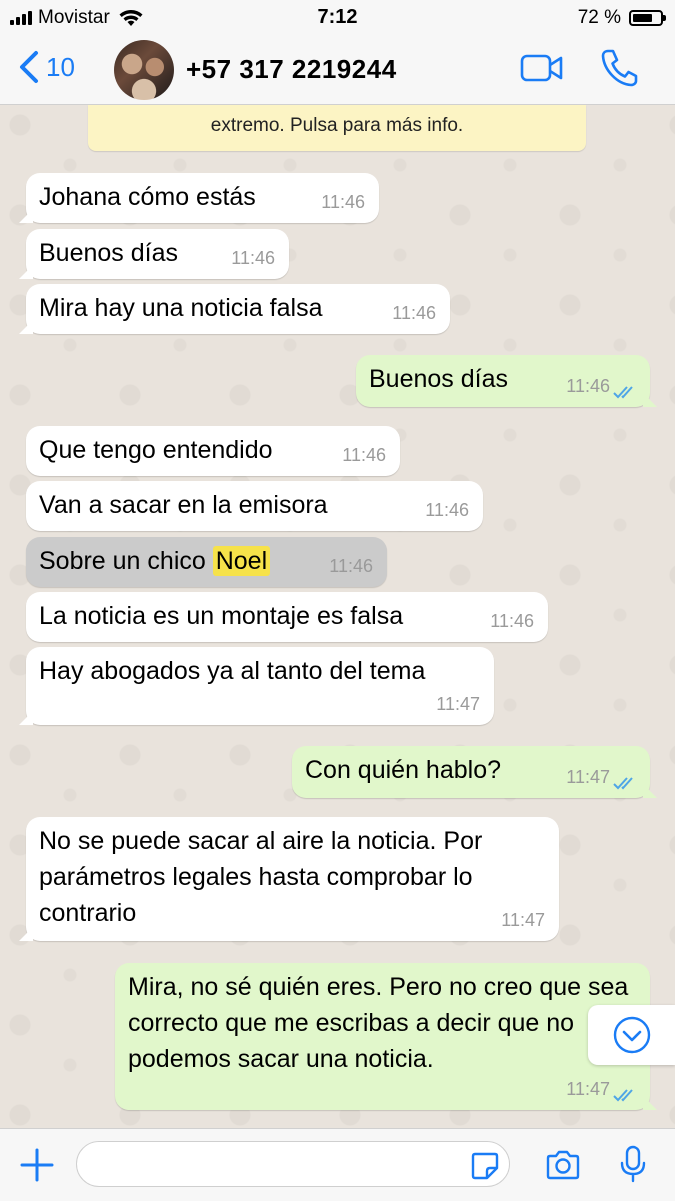 The width and height of the screenshot is (675, 1201). What do you see at coordinates (293, 1164) in the screenshot?
I see `message-input` at bounding box center [293, 1164].